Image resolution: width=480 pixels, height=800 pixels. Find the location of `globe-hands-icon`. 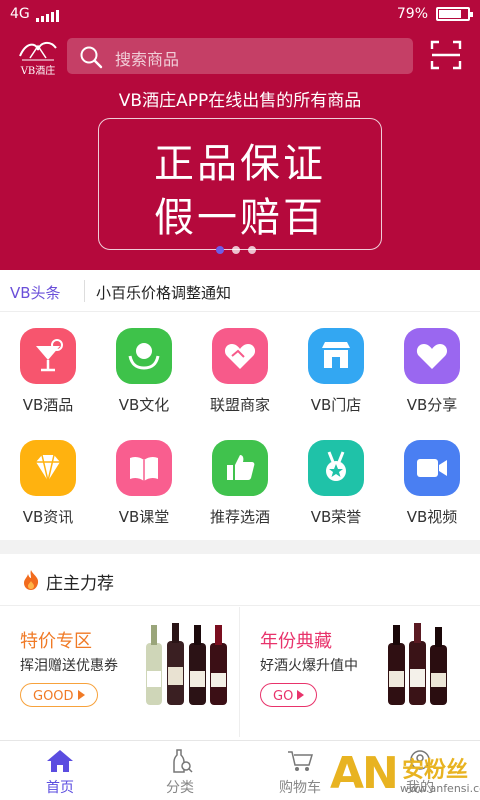

globe-hands-icon is located at coordinates (144, 356).